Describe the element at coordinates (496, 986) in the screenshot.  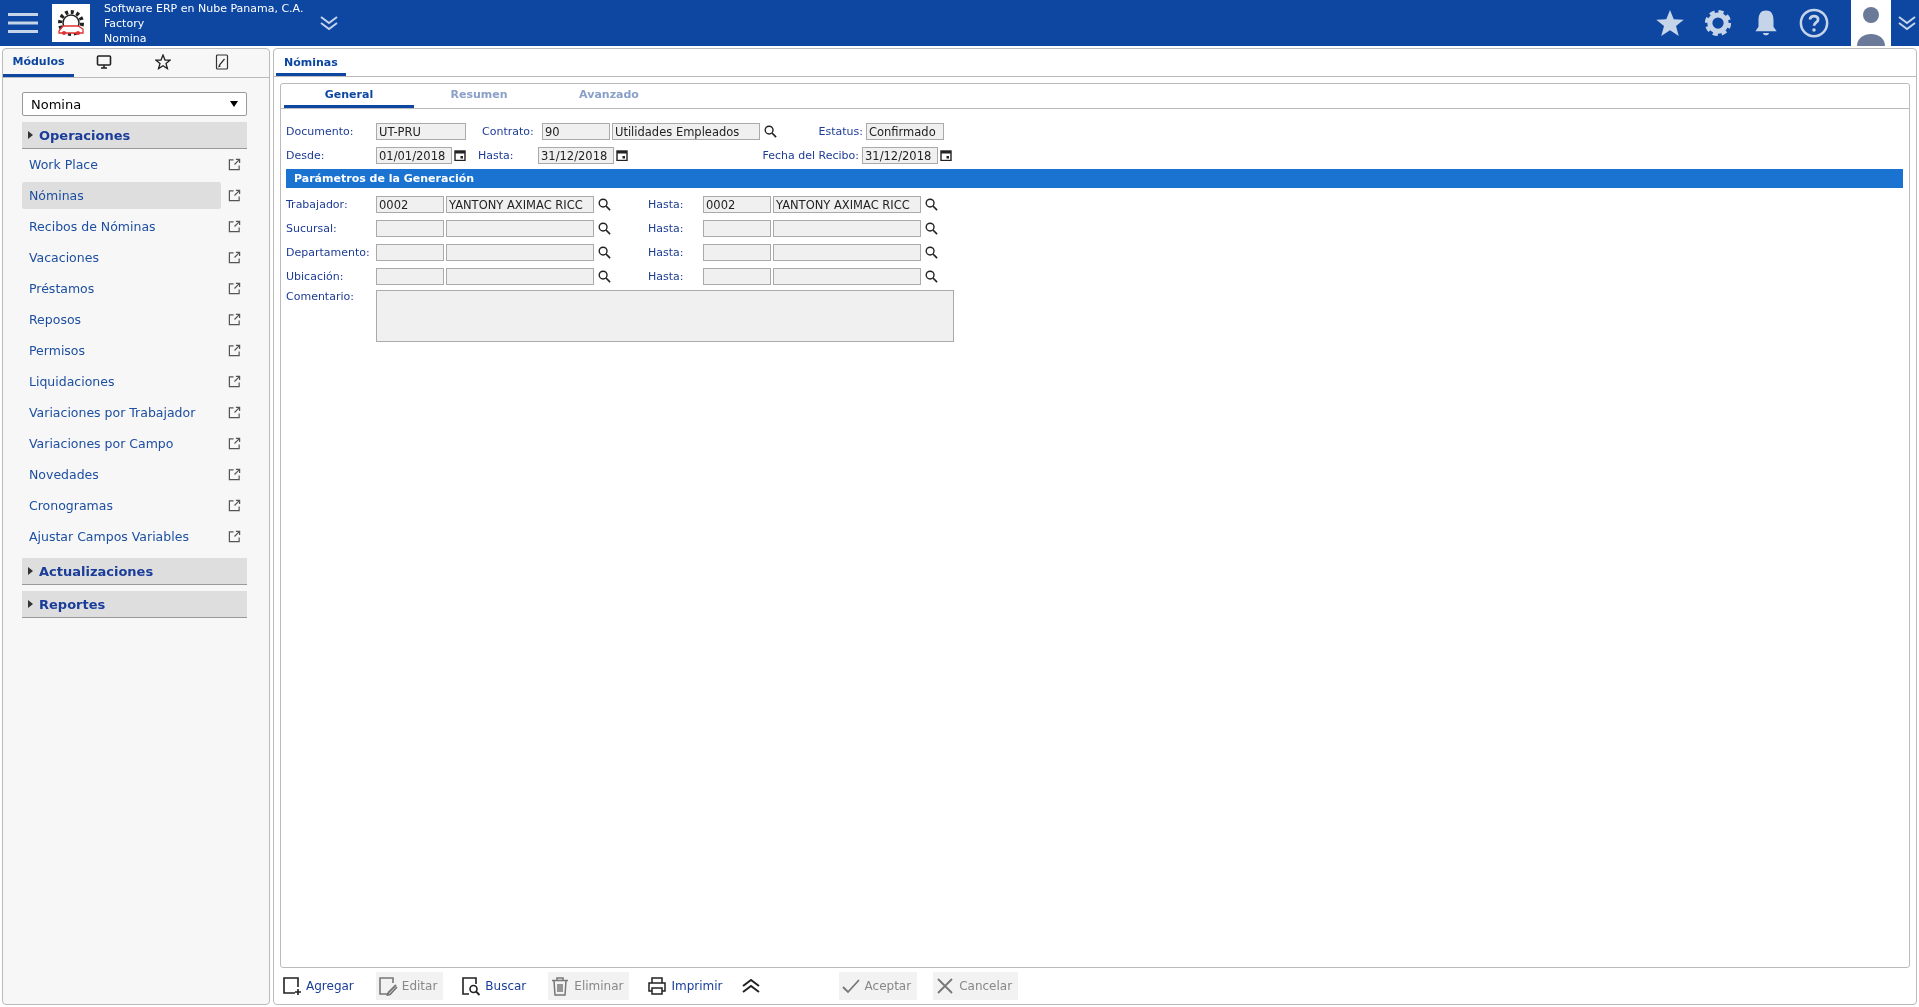
I see `search-button: Buscar` at that location.